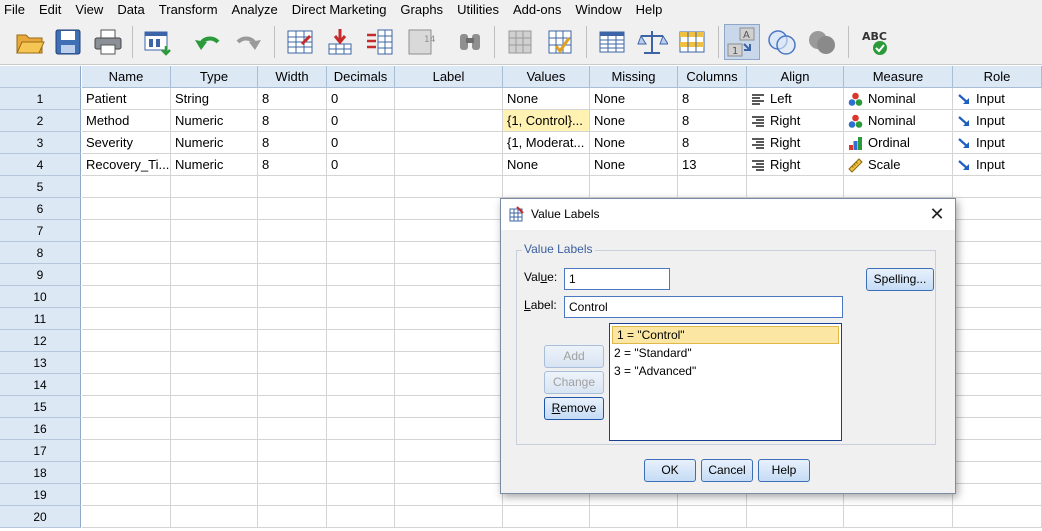 The image size is (1042, 531). I want to click on cell-missing, so click(634, 517).